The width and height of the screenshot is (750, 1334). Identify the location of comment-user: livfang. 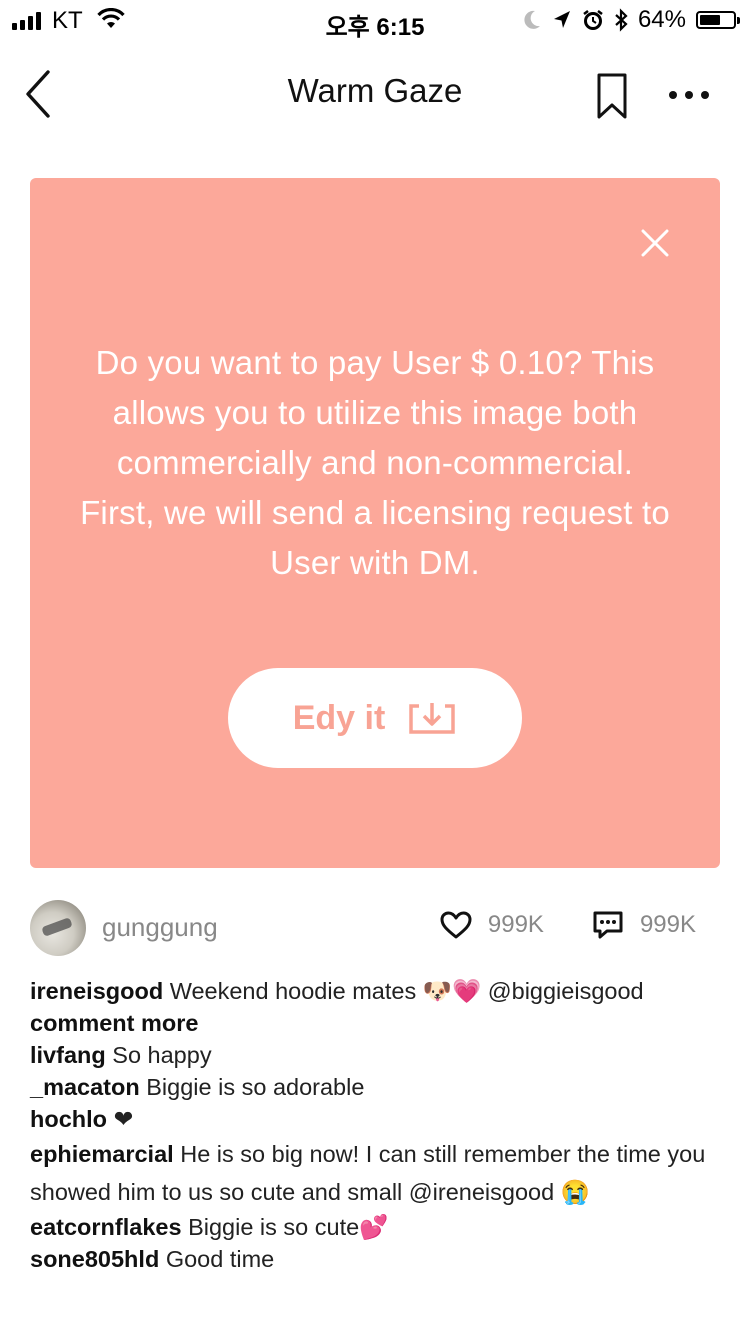
(68, 1055).